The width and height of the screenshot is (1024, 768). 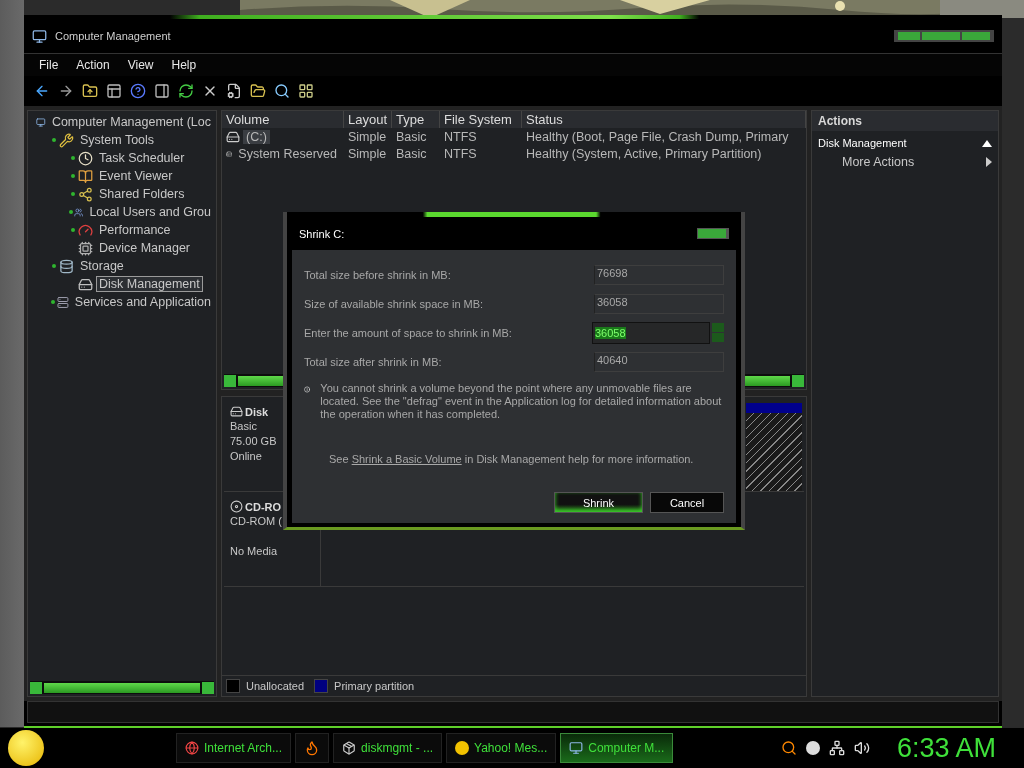 What do you see at coordinates (131, 122) in the screenshot?
I see `tree-item: Computer Management (Loc` at bounding box center [131, 122].